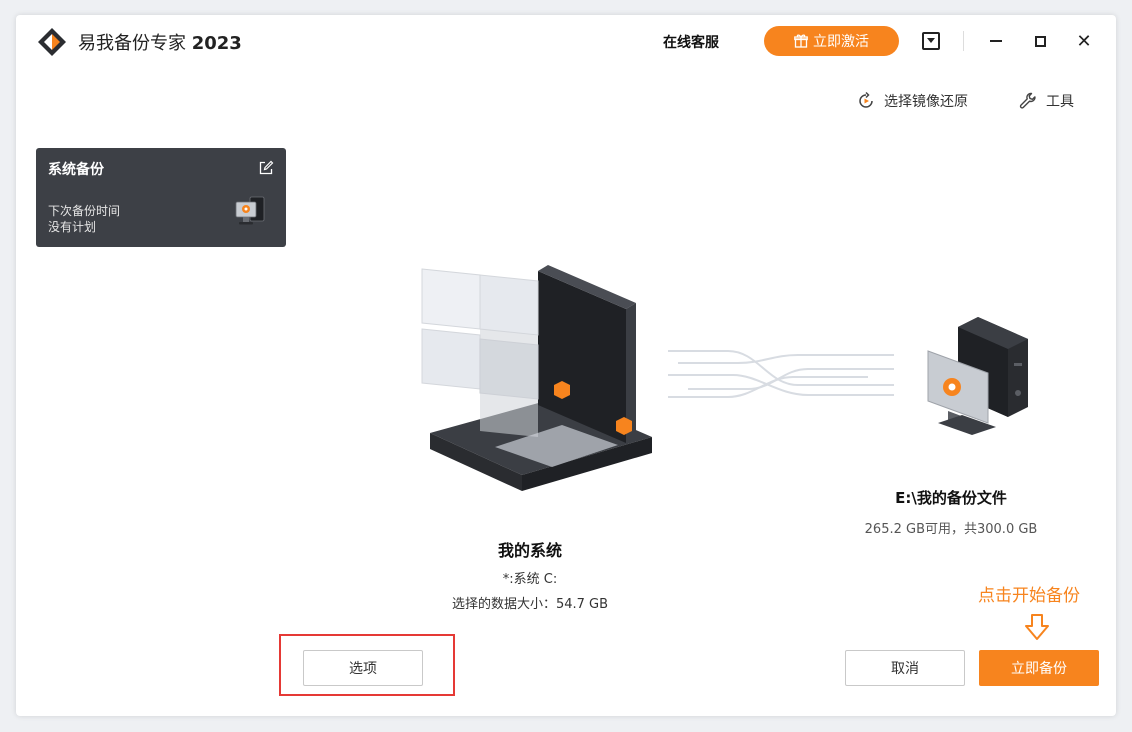  I want to click on options-button: 选项, so click(363, 668).